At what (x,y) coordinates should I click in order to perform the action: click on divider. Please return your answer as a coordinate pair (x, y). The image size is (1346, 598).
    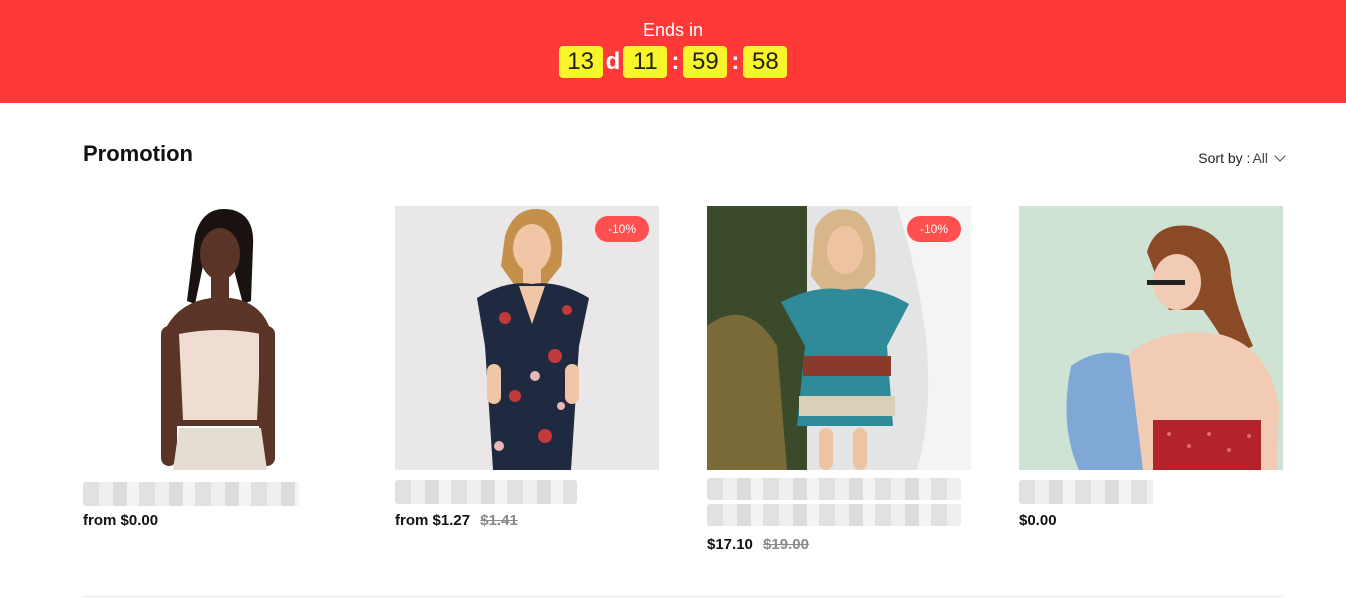
    Looking at the image, I should click on (683, 596).